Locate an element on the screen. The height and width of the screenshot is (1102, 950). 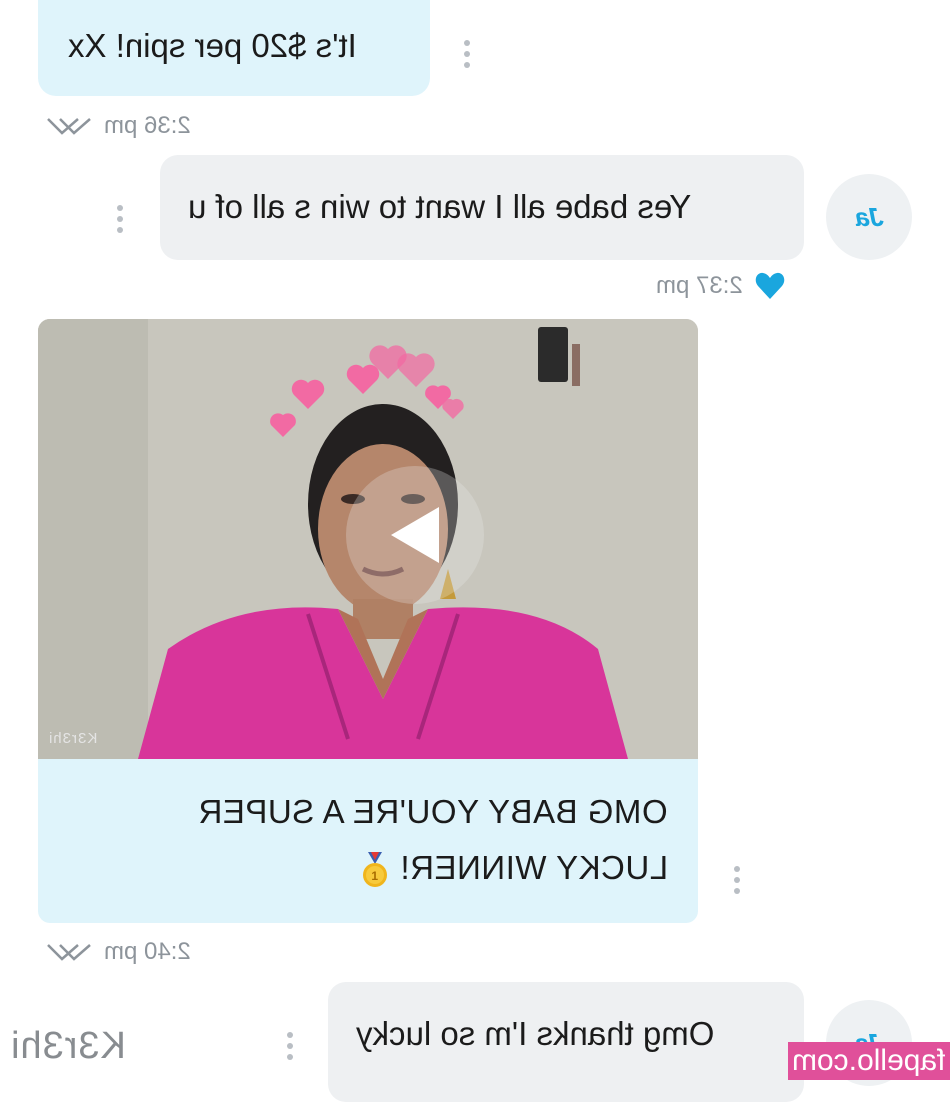
caption-line-2: 1 LUCKY WINNER! is located at coordinates (509, 868).